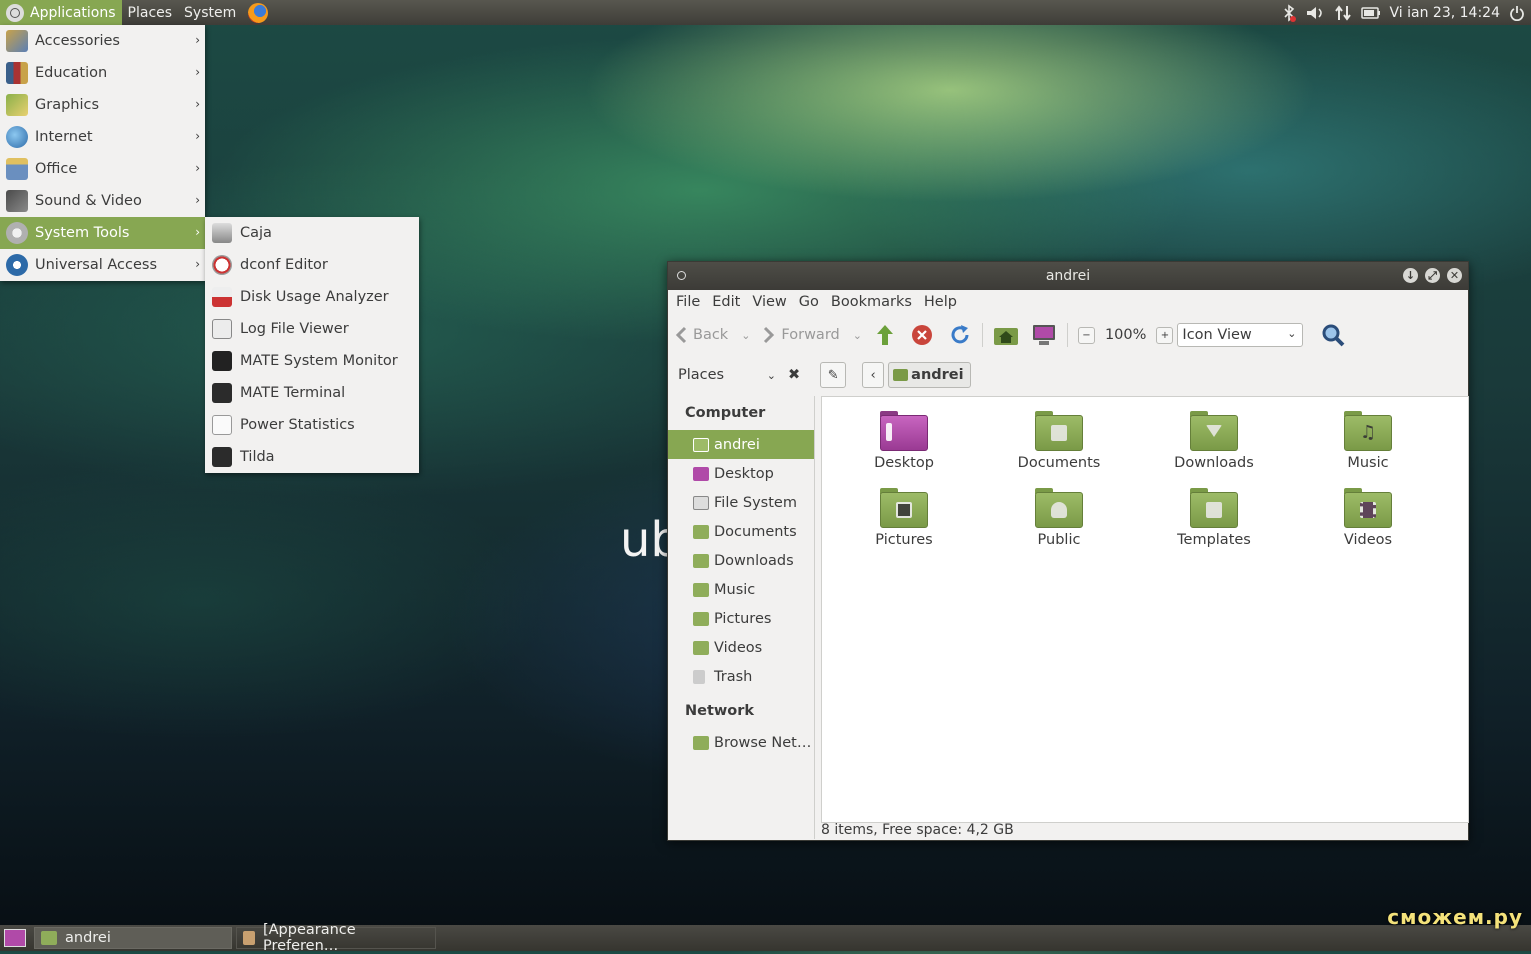  I want to click on minimize-button: ↓, so click(1410, 275).